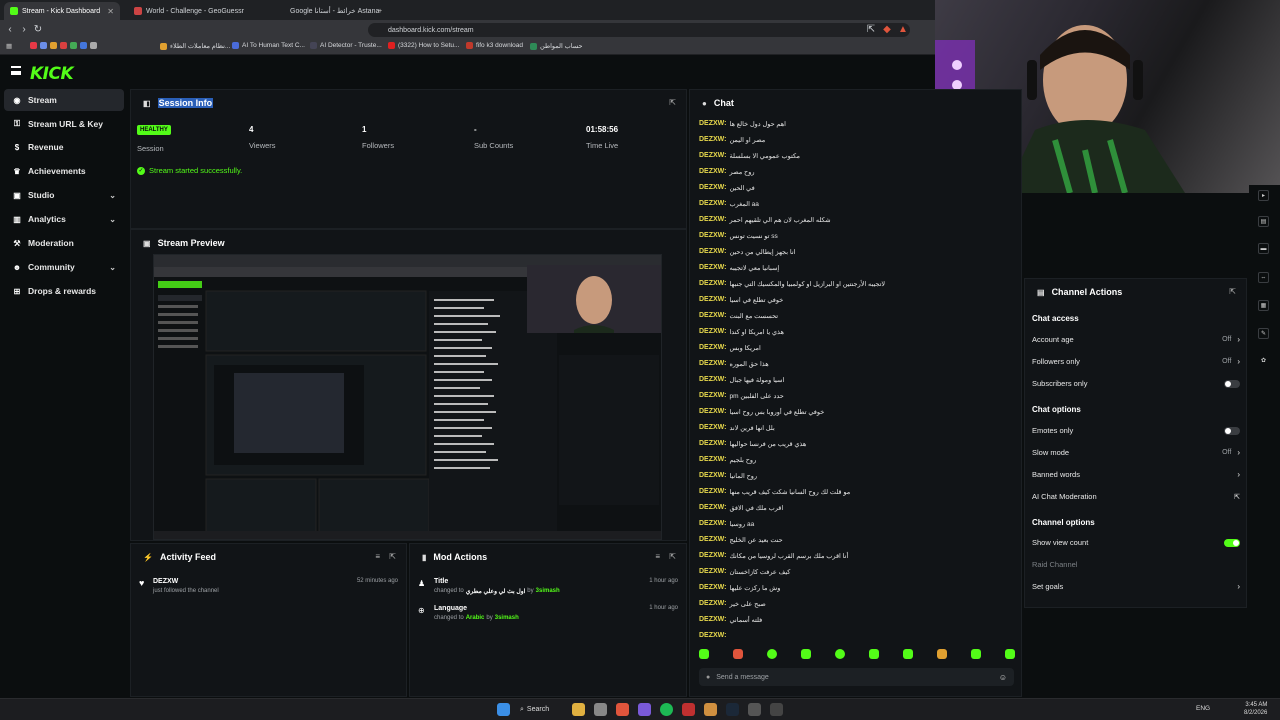  Describe the element at coordinates (16, 70) in the screenshot. I see `menu-icon` at that location.